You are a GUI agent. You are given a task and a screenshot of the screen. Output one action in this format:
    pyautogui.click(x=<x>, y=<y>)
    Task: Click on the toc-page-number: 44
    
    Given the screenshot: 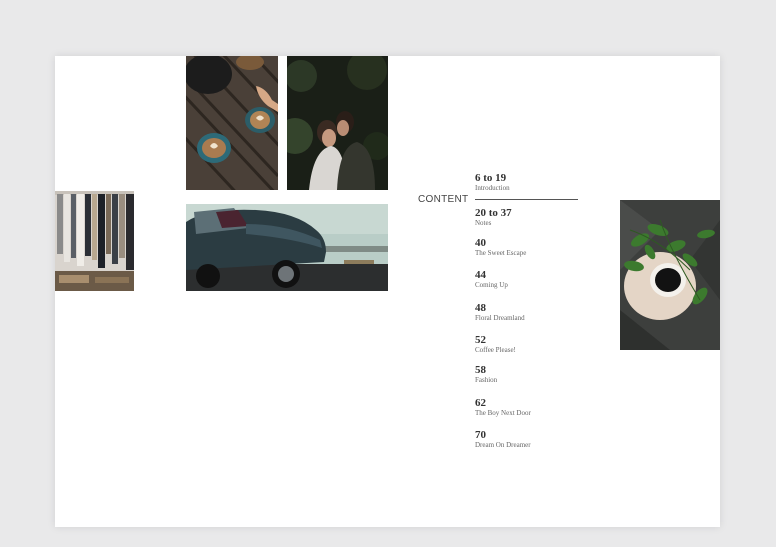 What is the action you would take?
    pyautogui.click(x=480, y=275)
    